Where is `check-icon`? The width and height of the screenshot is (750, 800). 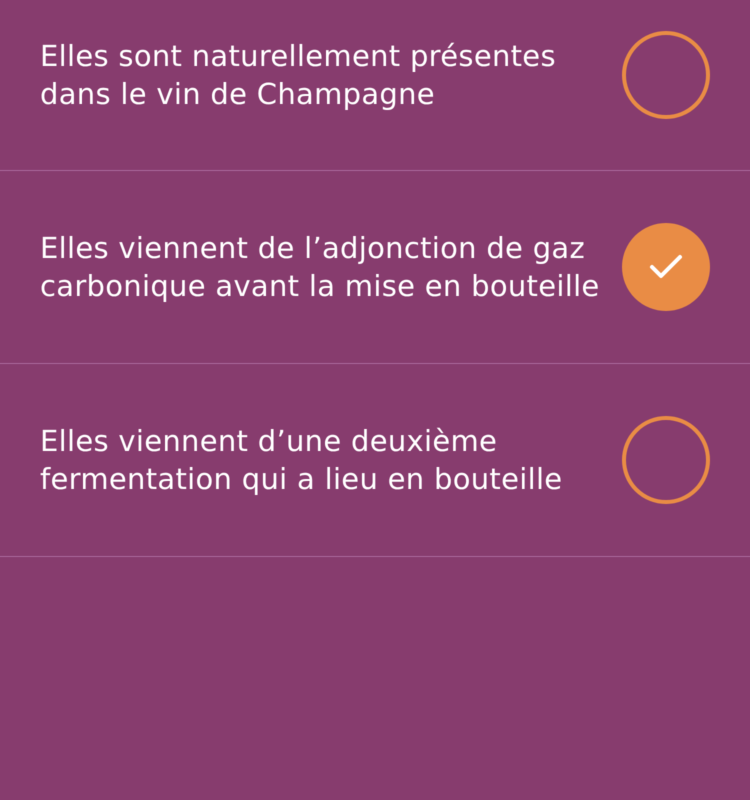 check-icon is located at coordinates (666, 267).